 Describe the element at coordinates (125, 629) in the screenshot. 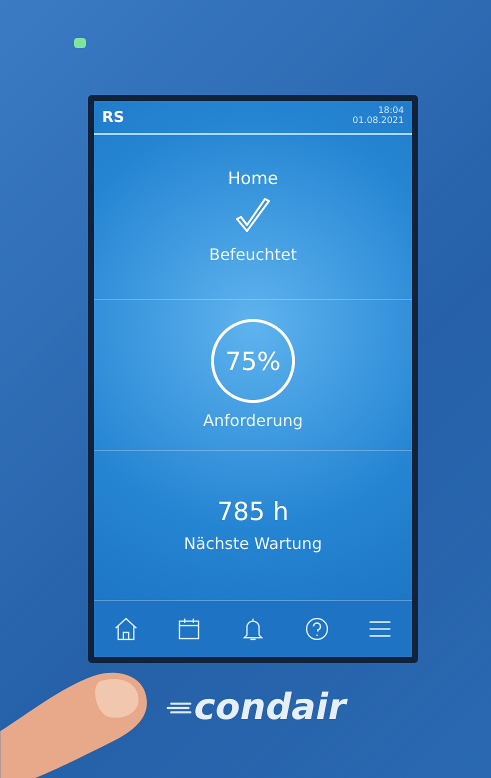

I see `home-icon` at that location.